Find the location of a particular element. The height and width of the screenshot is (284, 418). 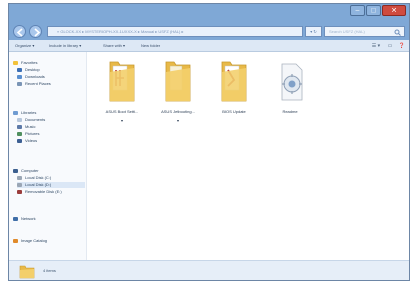

minimize-button: – is located at coordinates (357, 10).